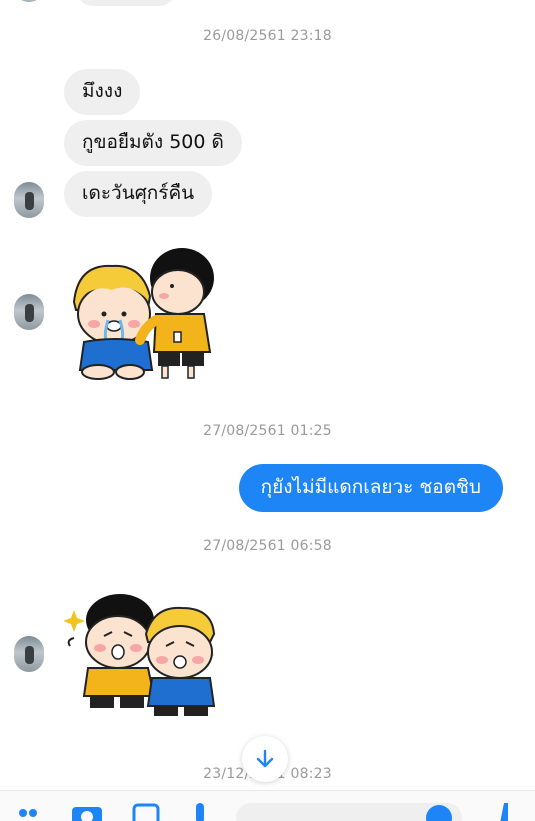 This screenshot has height=821, width=535. I want to click on like-icon, so click(504, 812).